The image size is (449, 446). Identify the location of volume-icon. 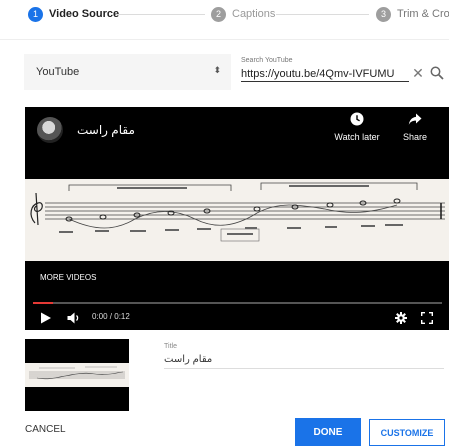
(74, 318).